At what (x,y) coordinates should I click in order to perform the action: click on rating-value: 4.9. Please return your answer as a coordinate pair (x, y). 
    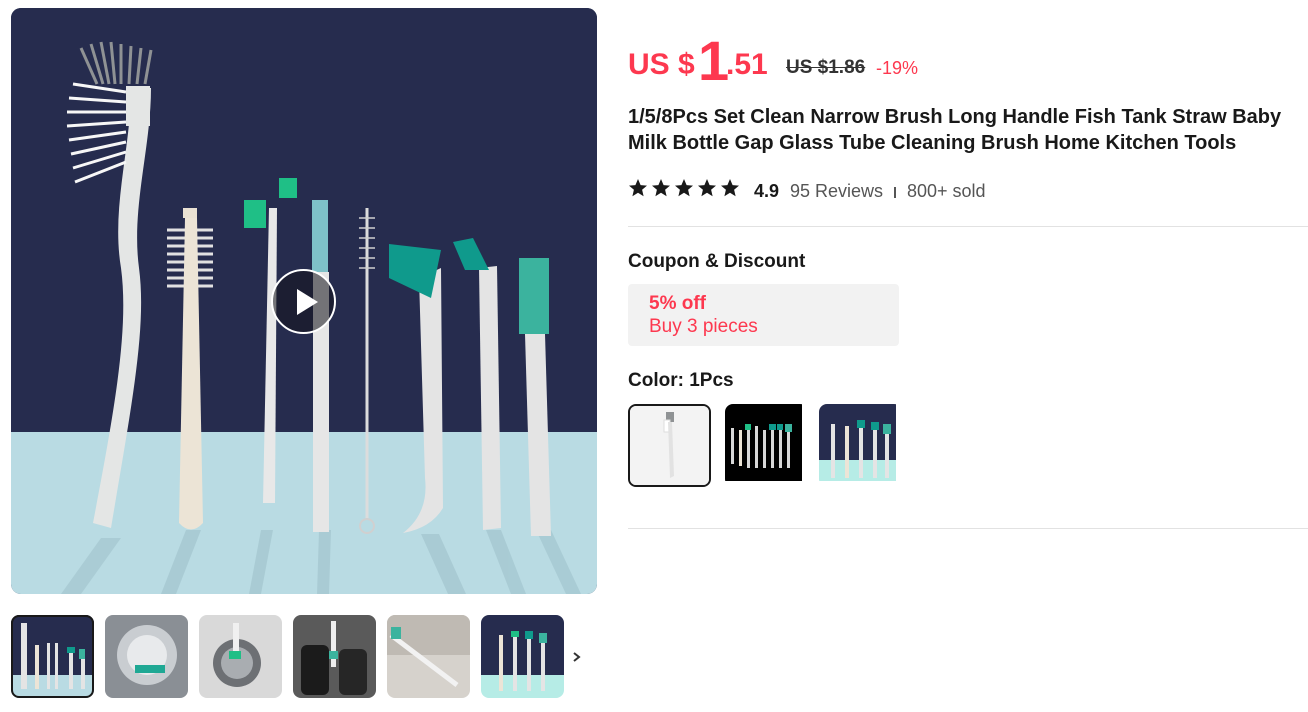
    Looking at the image, I should click on (767, 191).